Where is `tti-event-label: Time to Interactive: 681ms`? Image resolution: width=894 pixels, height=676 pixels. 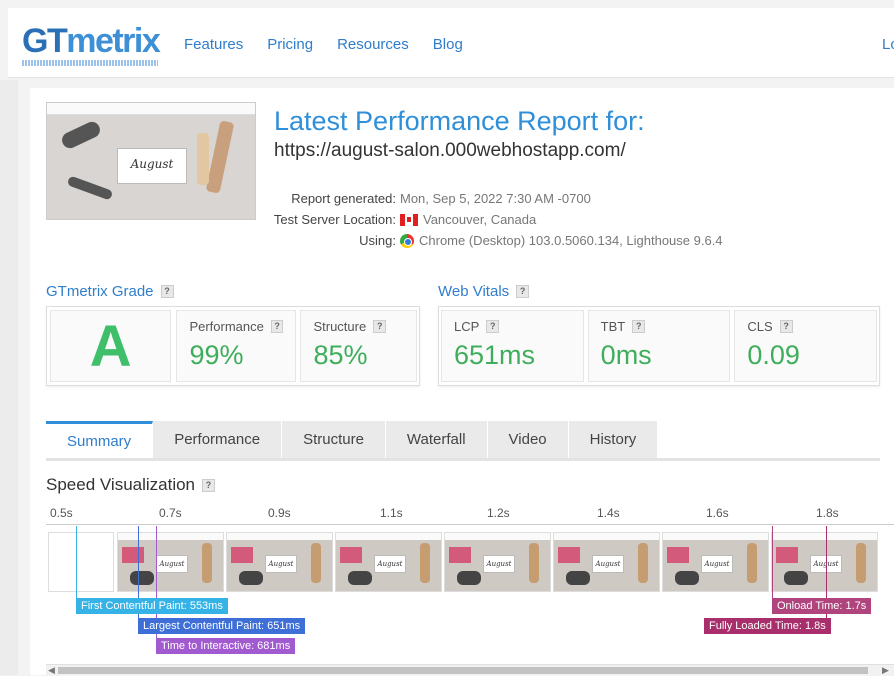 tti-event-label: Time to Interactive: 681ms is located at coordinates (226, 646).